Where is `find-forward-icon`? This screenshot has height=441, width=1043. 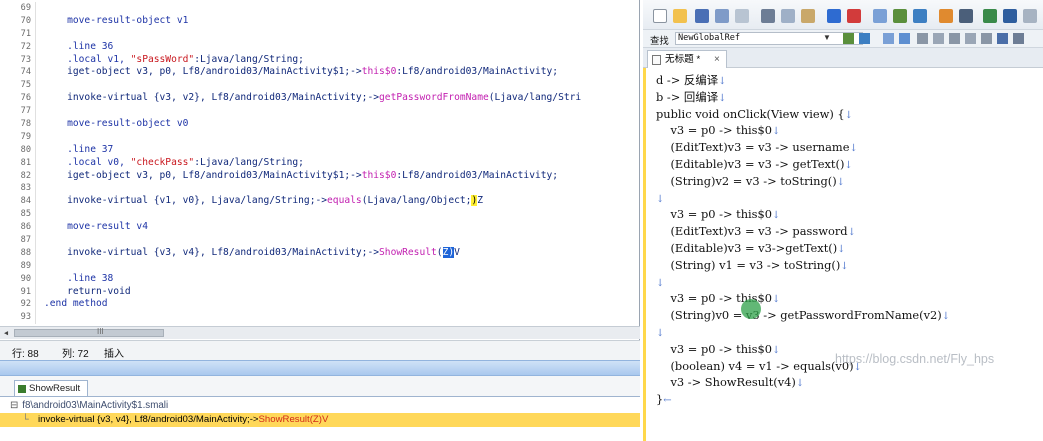
find-forward-icon is located at coordinates (848, 38).